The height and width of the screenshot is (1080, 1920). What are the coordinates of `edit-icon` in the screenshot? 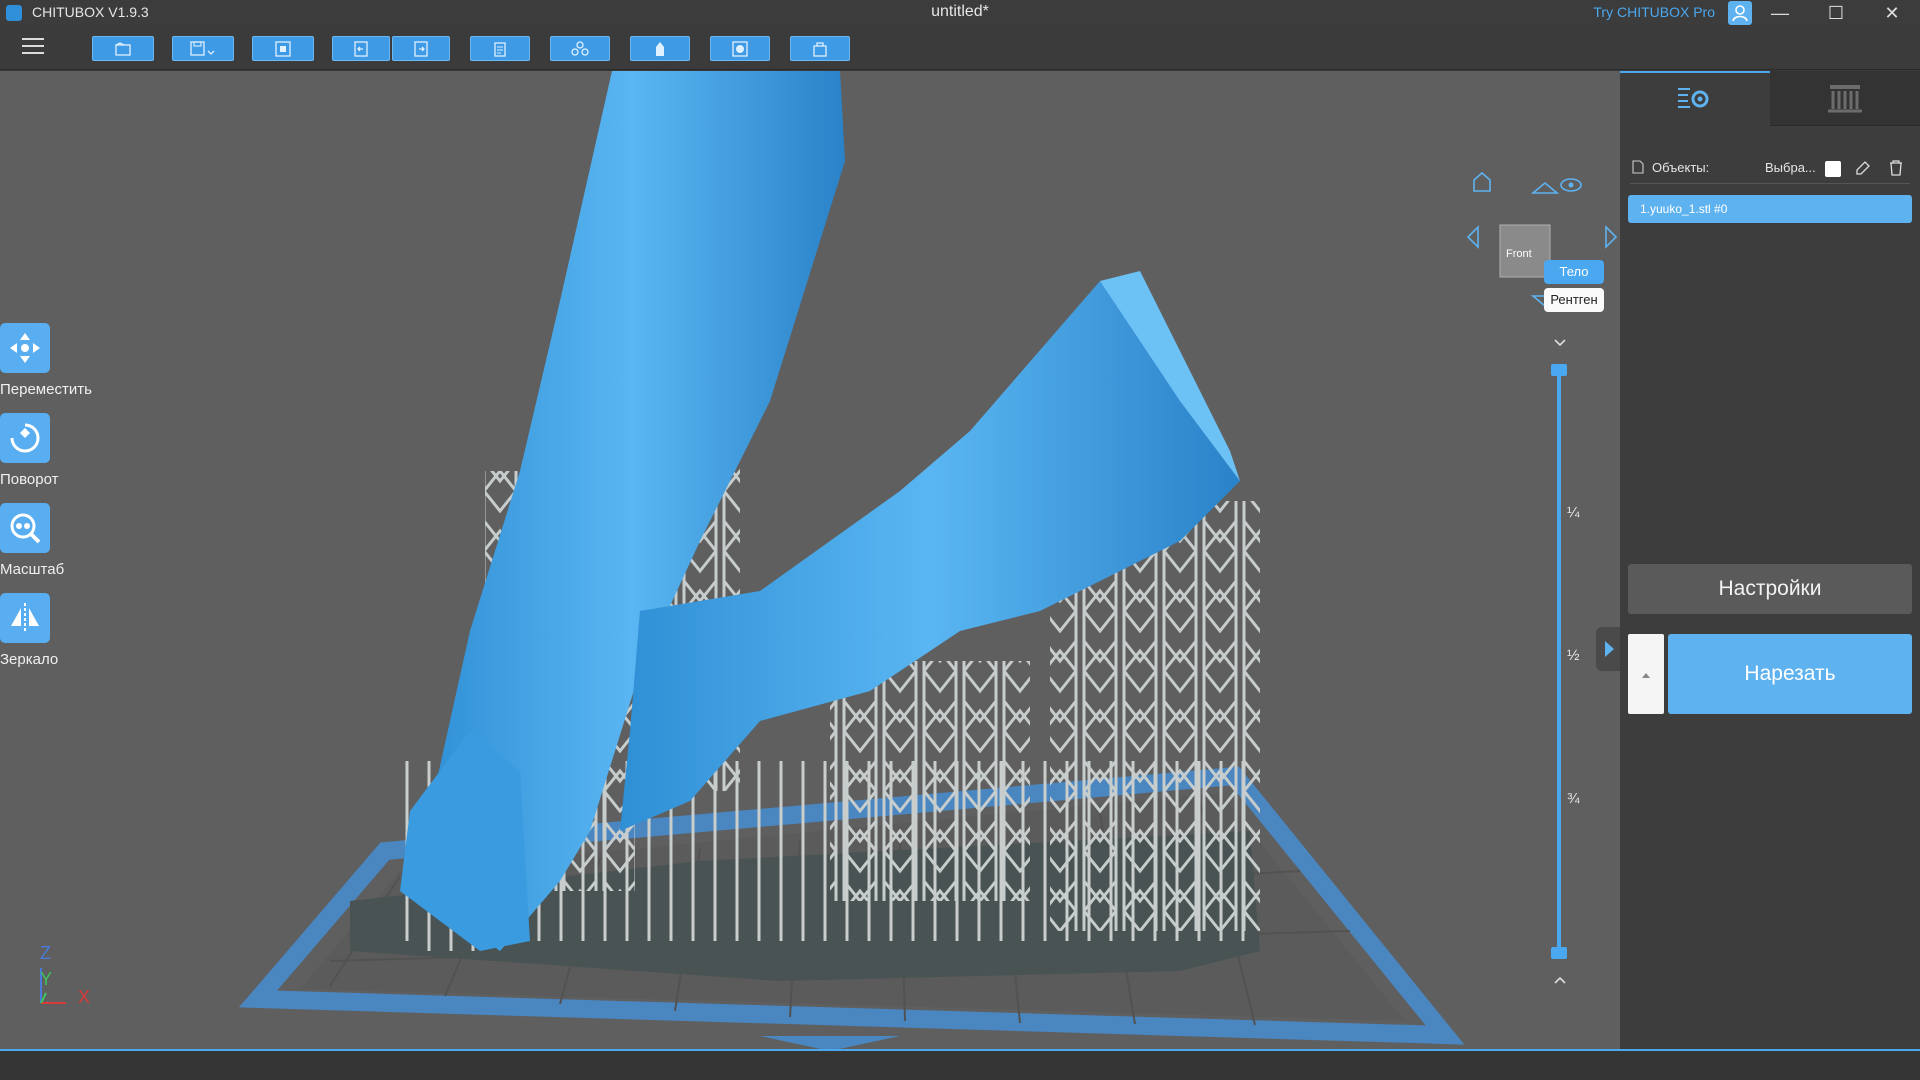 It's located at (1863, 168).